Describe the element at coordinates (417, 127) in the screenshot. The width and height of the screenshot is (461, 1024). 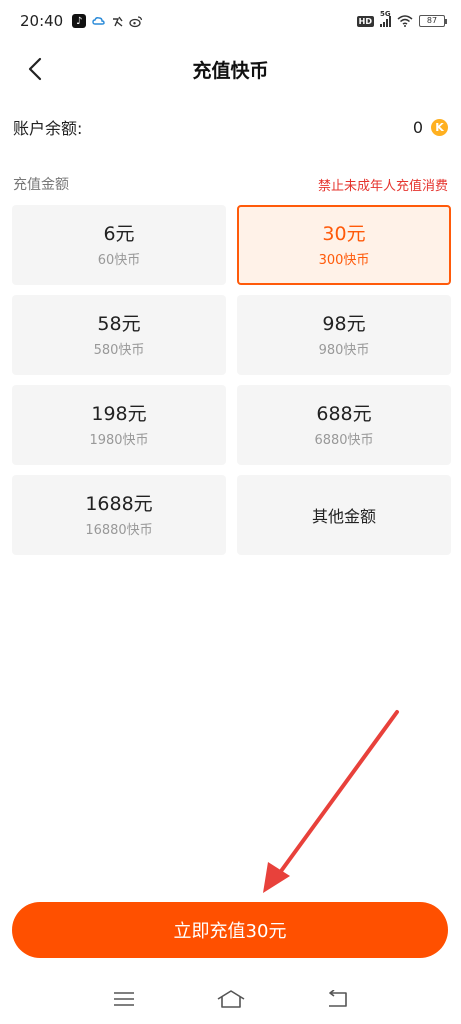
I see `balance-value: 0` at that location.